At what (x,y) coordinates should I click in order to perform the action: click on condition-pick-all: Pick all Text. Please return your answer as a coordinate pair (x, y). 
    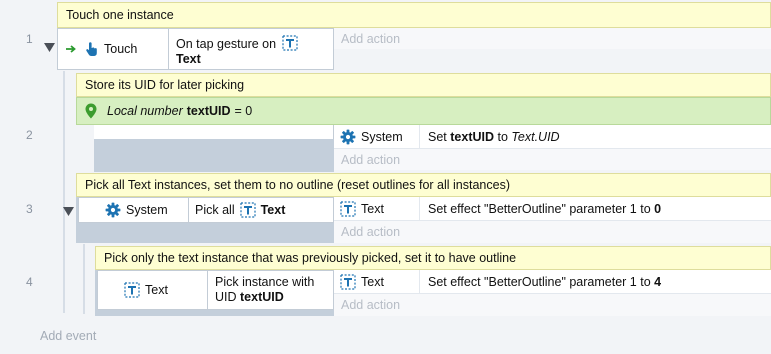
    Looking at the image, I should click on (261, 210).